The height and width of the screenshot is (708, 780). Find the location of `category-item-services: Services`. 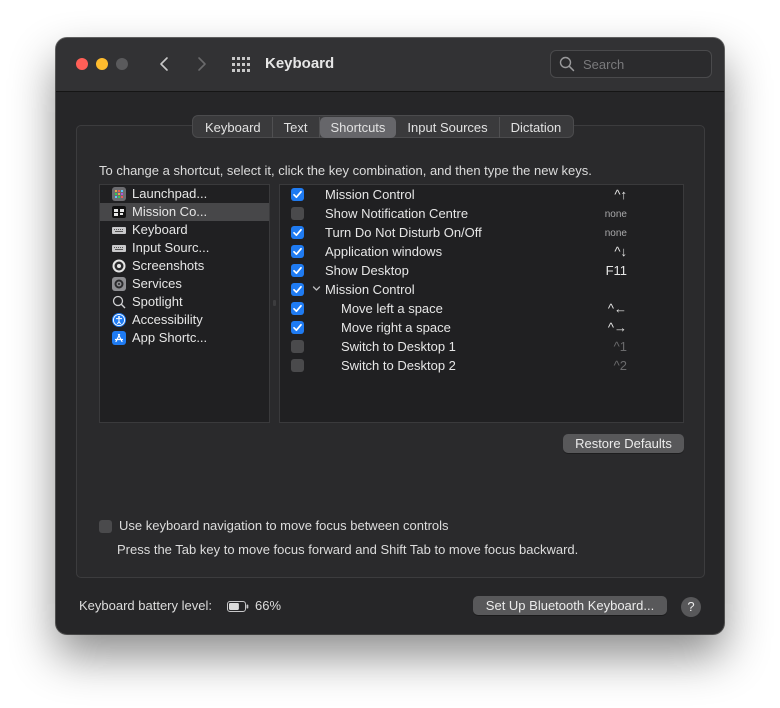

category-item-services: Services is located at coordinates (184, 284).